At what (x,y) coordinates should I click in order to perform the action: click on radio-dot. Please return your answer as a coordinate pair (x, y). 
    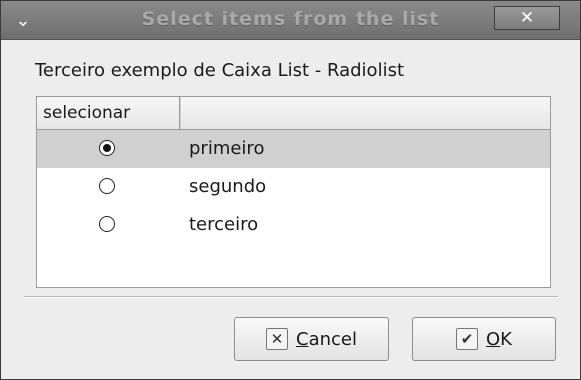
    Looking at the image, I should click on (107, 148).